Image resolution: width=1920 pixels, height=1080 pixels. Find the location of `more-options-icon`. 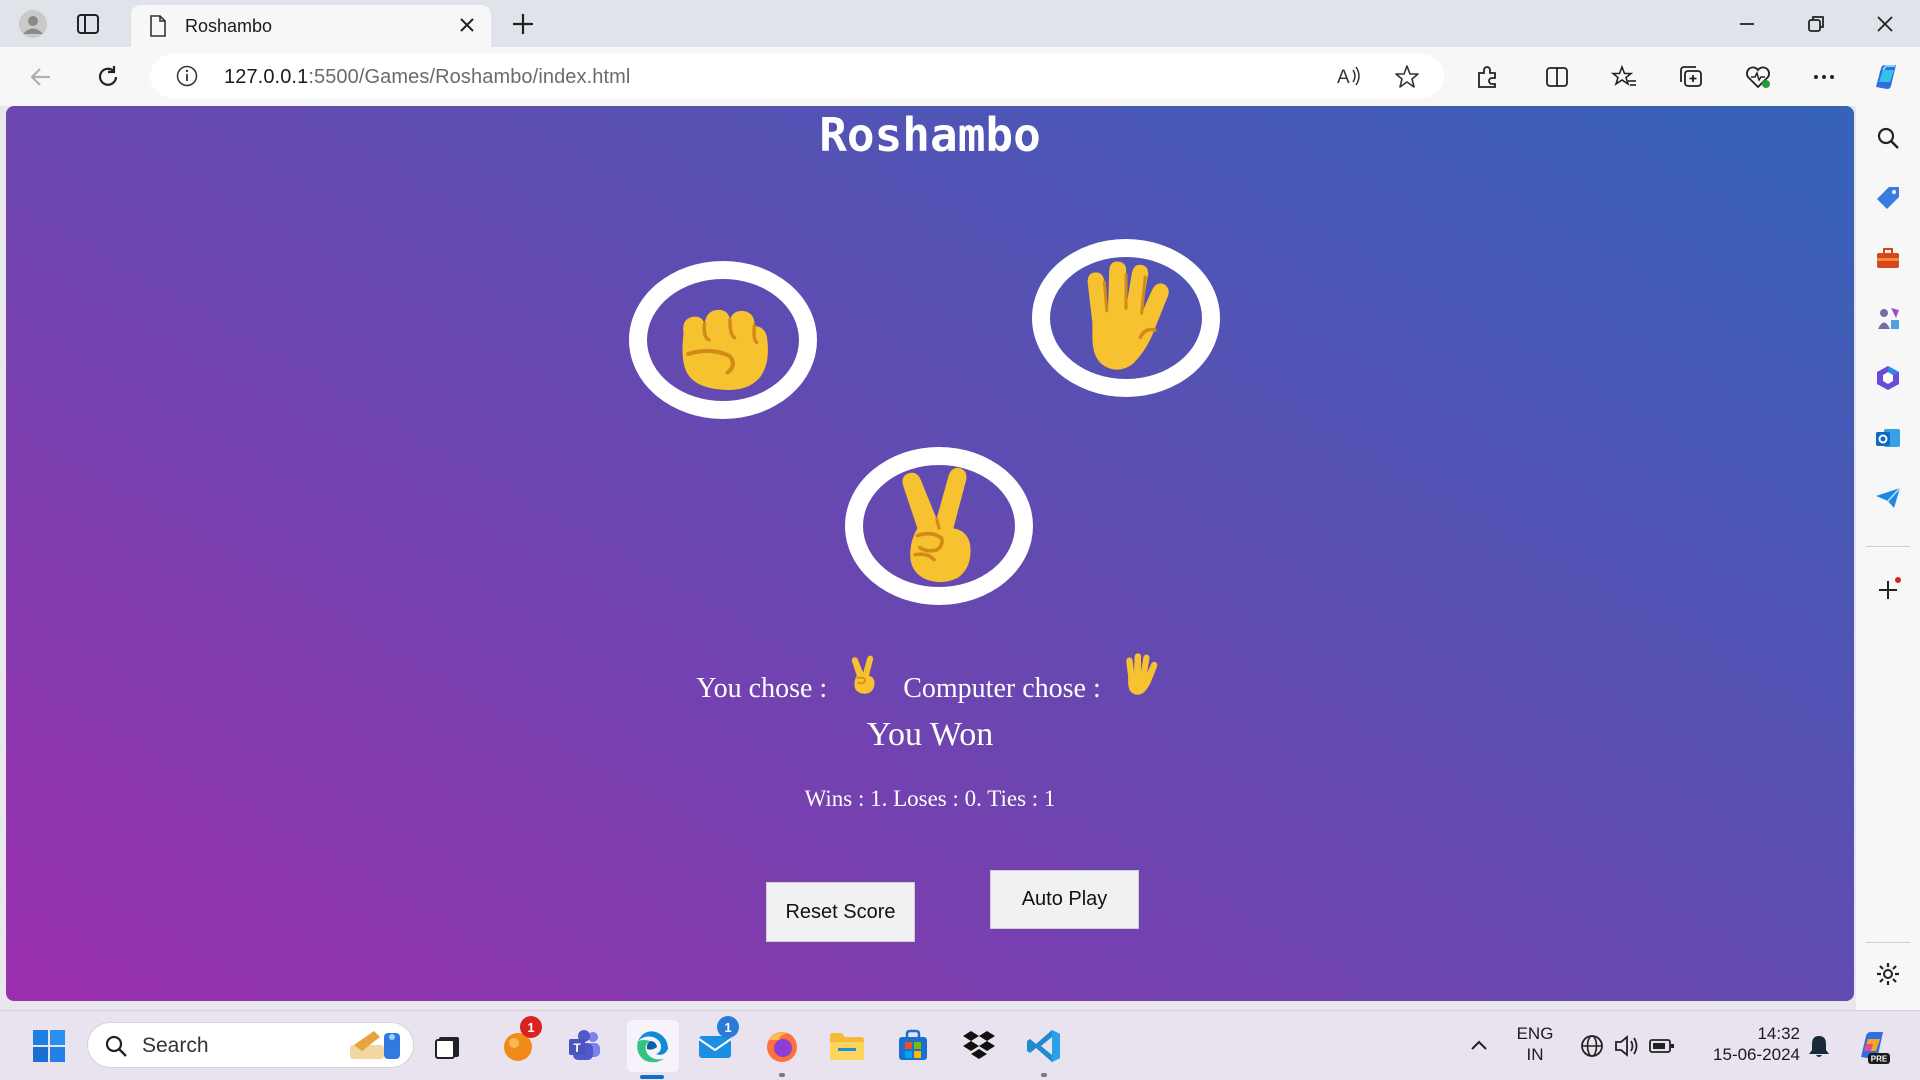

more-options-icon is located at coordinates (1824, 77).